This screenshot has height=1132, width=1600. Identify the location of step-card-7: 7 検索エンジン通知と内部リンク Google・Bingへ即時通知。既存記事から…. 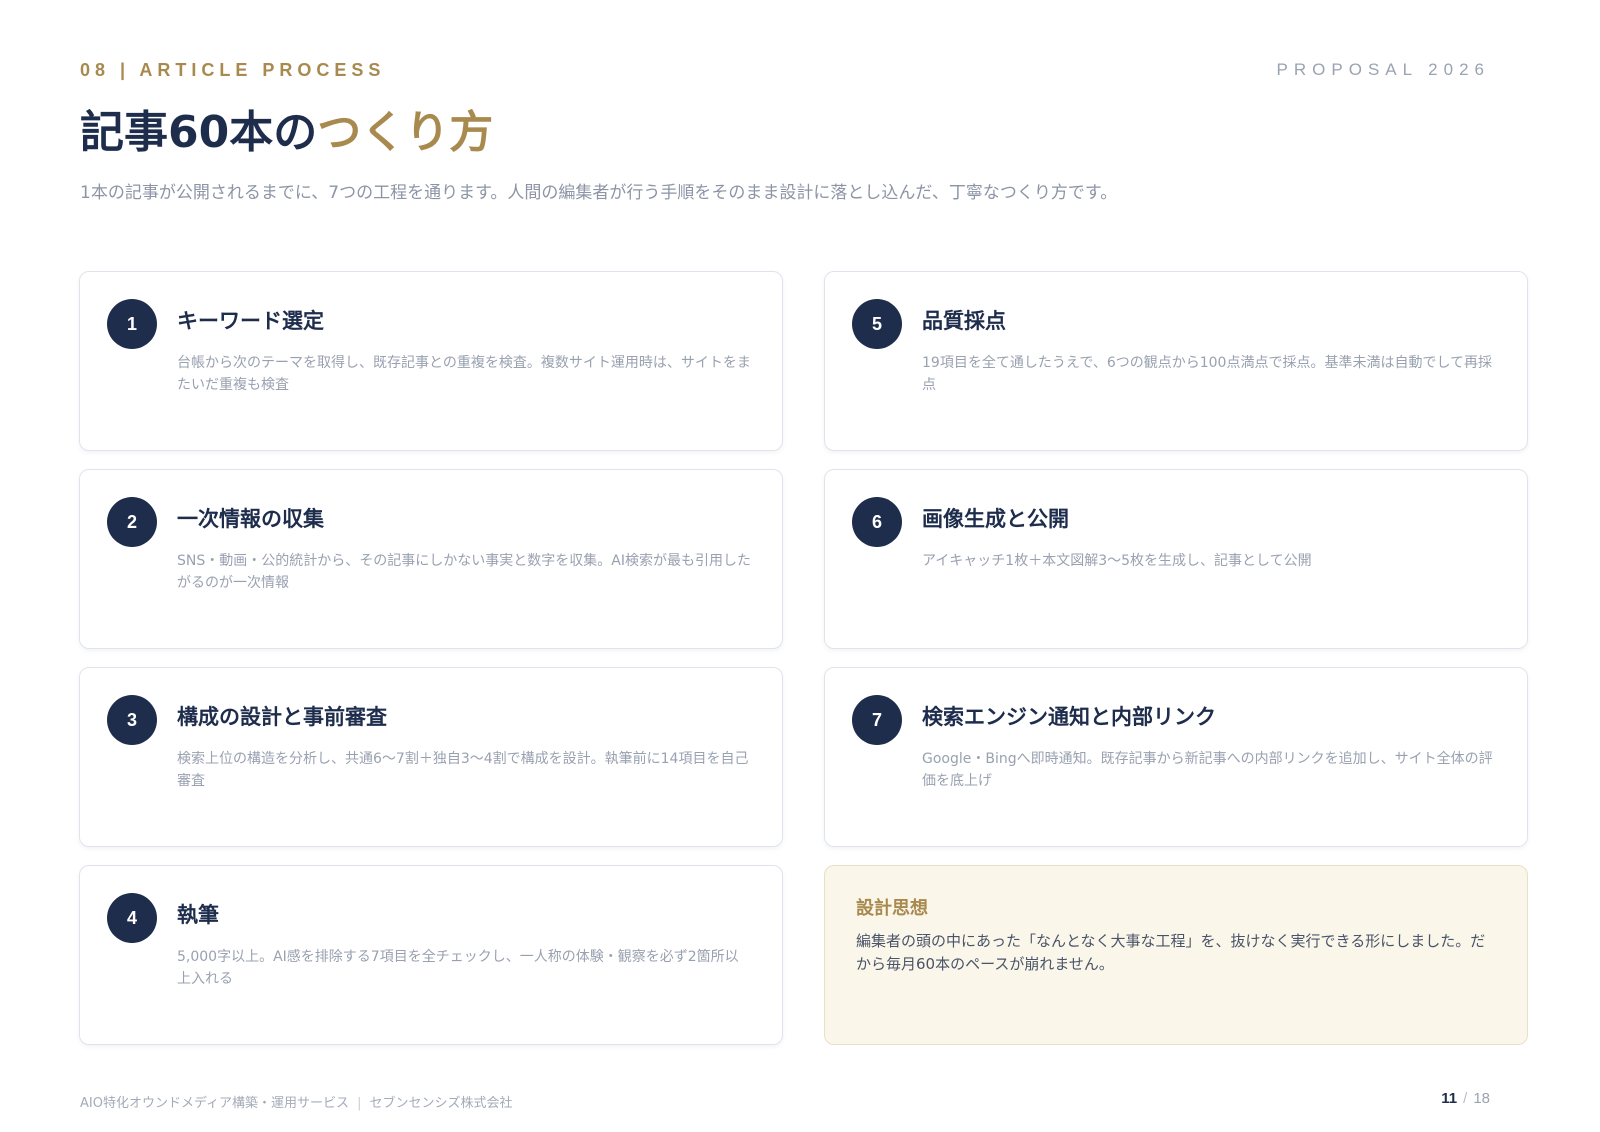
(1176, 757).